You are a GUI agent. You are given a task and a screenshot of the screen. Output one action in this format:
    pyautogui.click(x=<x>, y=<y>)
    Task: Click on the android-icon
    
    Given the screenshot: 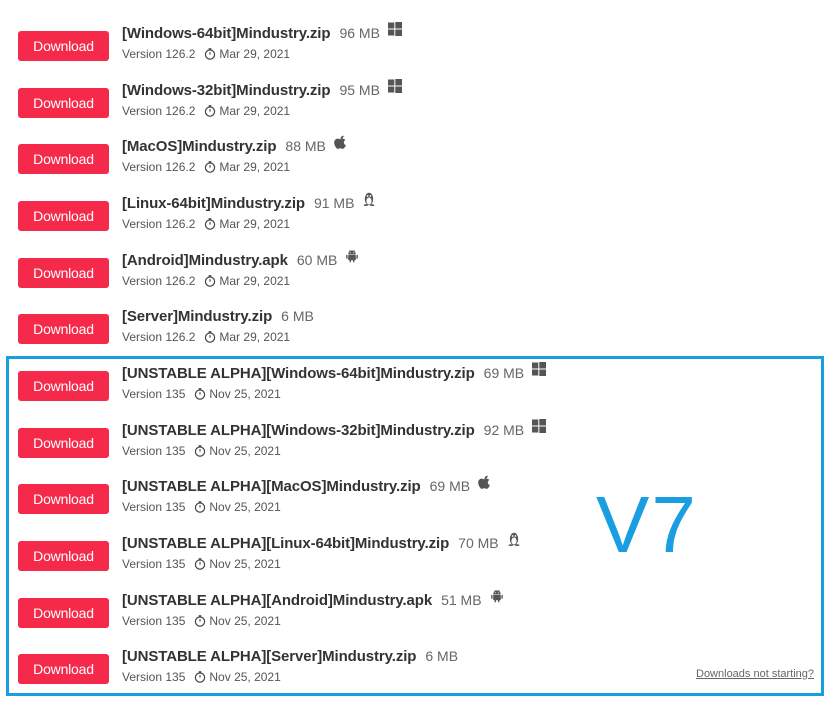 What is the action you would take?
    pyautogui.click(x=352, y=256)
    